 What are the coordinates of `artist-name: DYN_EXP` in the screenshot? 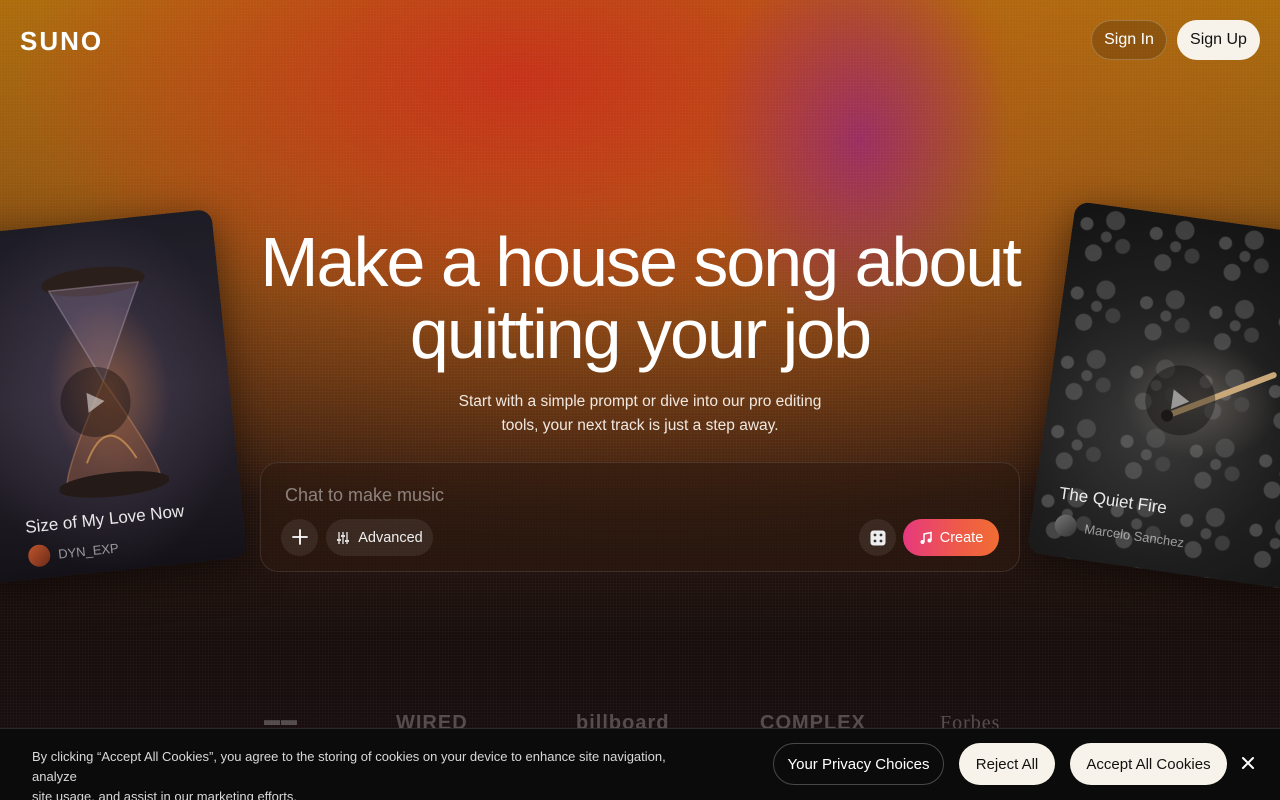 It's located at (88, 550).